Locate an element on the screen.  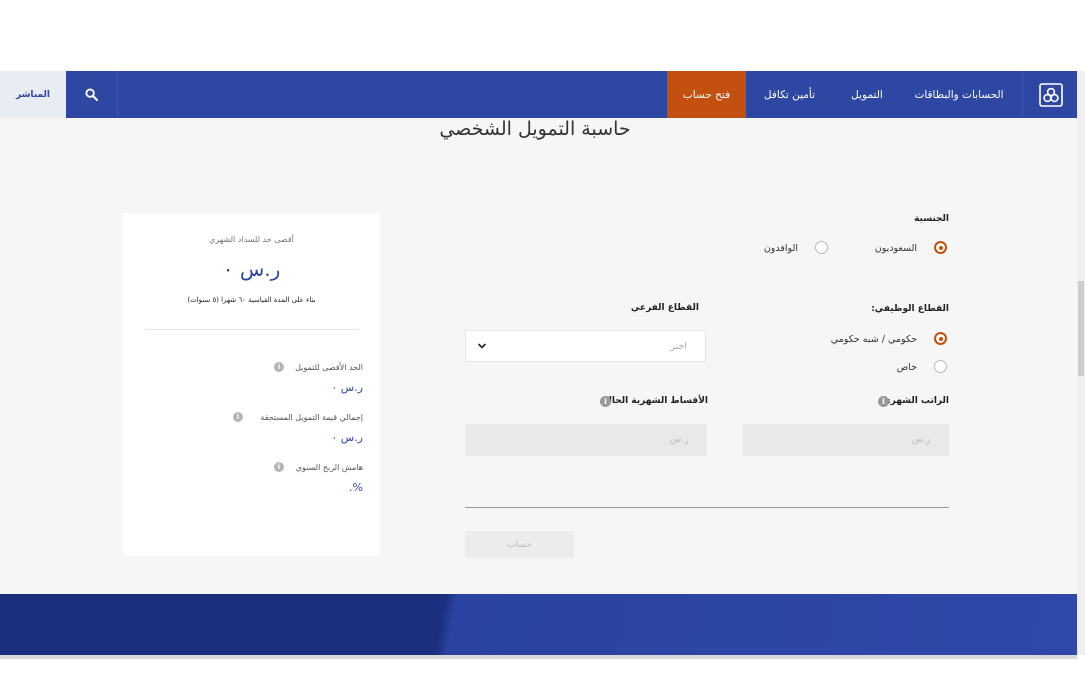
nav-finance: التمويل is located at coordinates (867, 94).